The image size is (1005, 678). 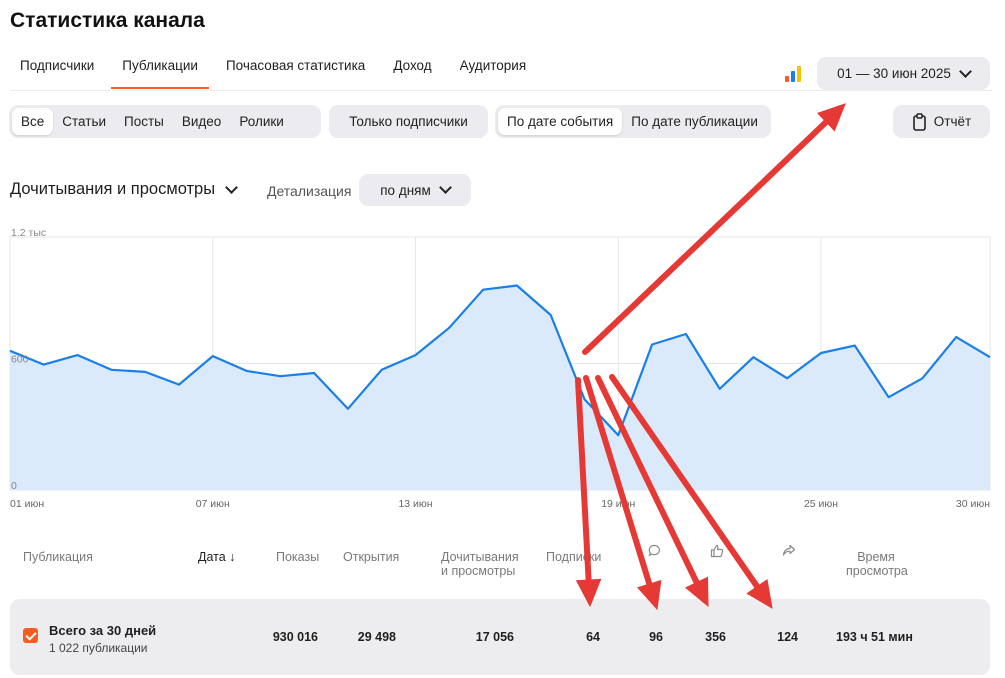 What do you see at coordinates (821, 504) in the screenshot?
I see `x-tick-label: 25 июн` at bounding box center [821, 504].